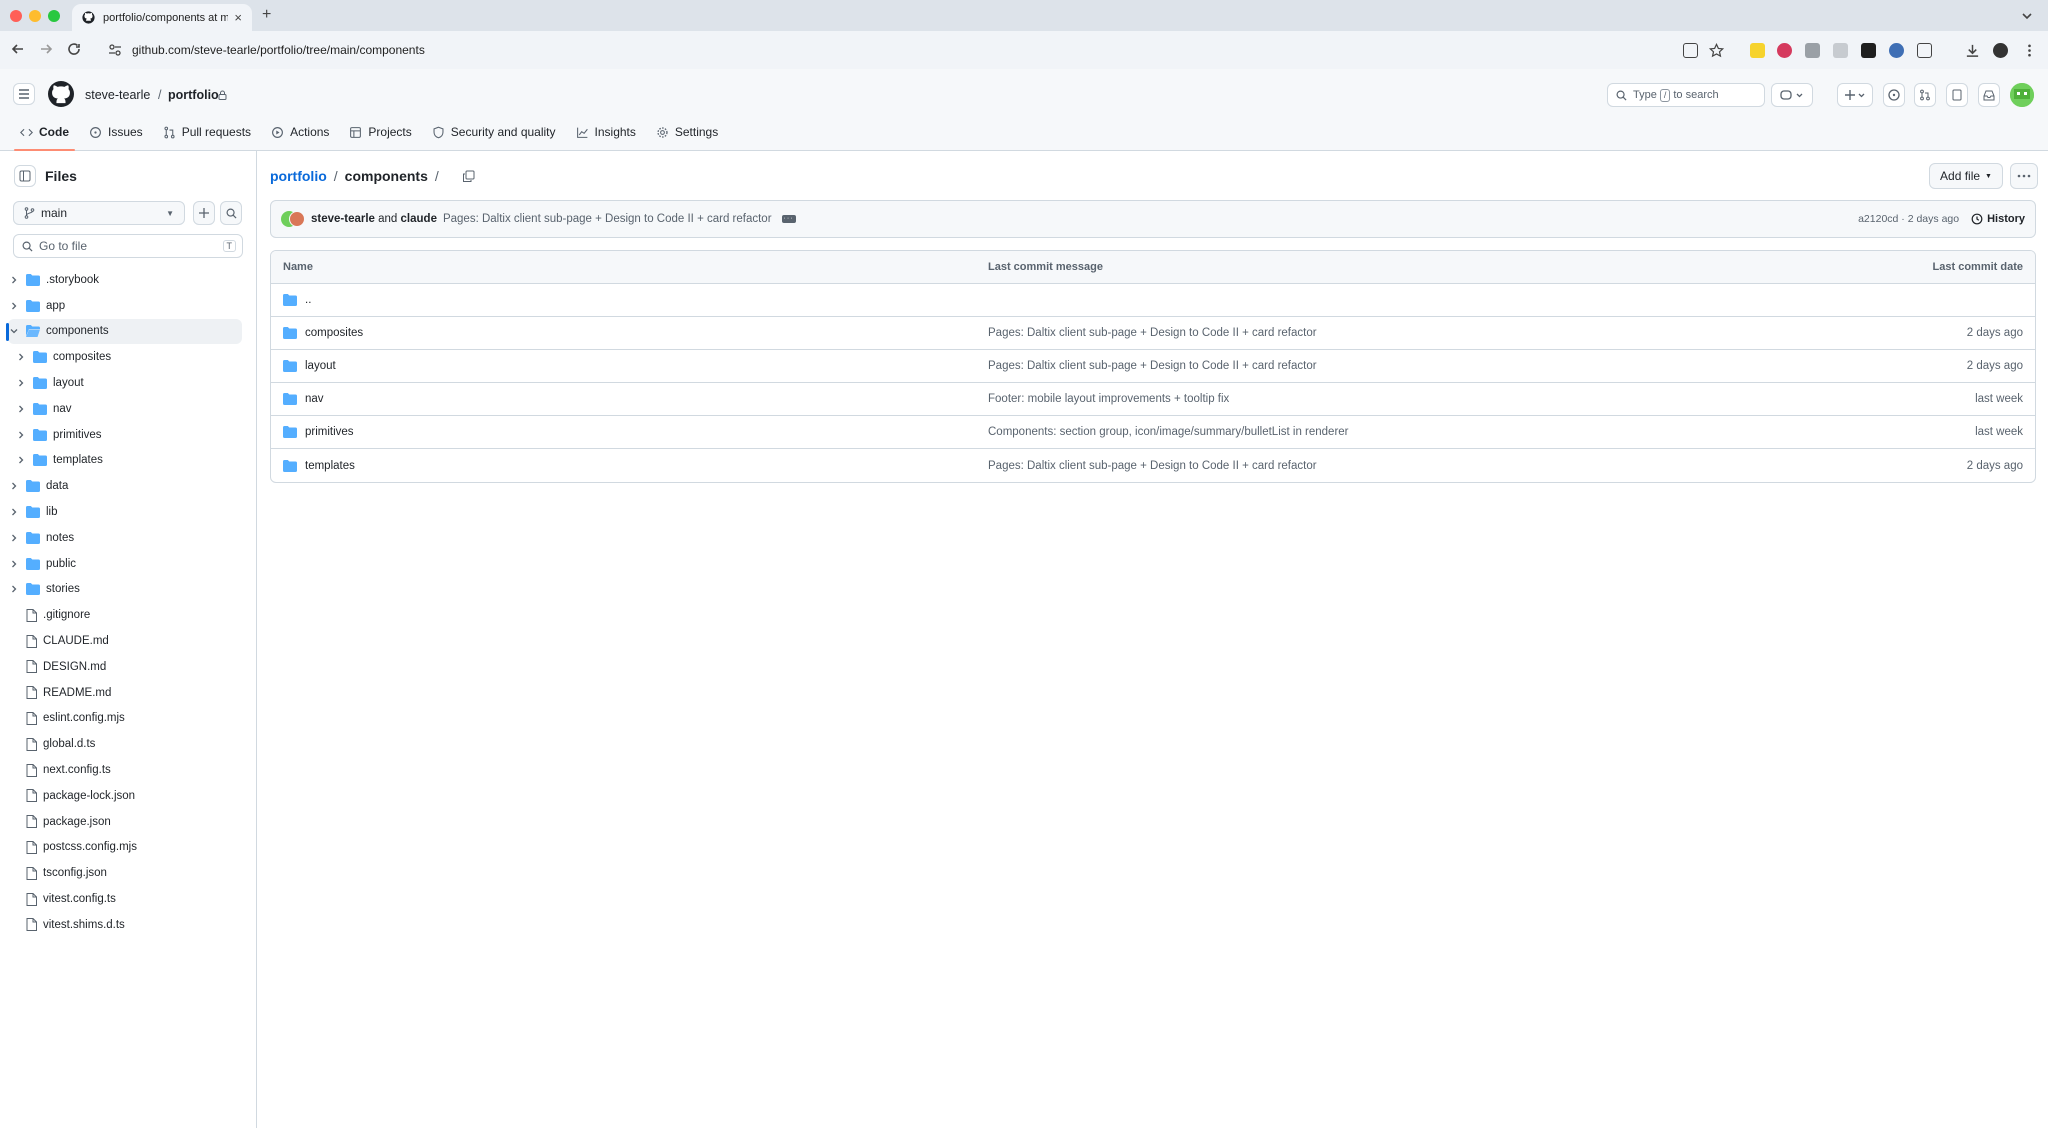 Image resolution: width=2048 pixels, height=1128 pixels. I want to click on tab-insights: Insights, so click(606, 132).